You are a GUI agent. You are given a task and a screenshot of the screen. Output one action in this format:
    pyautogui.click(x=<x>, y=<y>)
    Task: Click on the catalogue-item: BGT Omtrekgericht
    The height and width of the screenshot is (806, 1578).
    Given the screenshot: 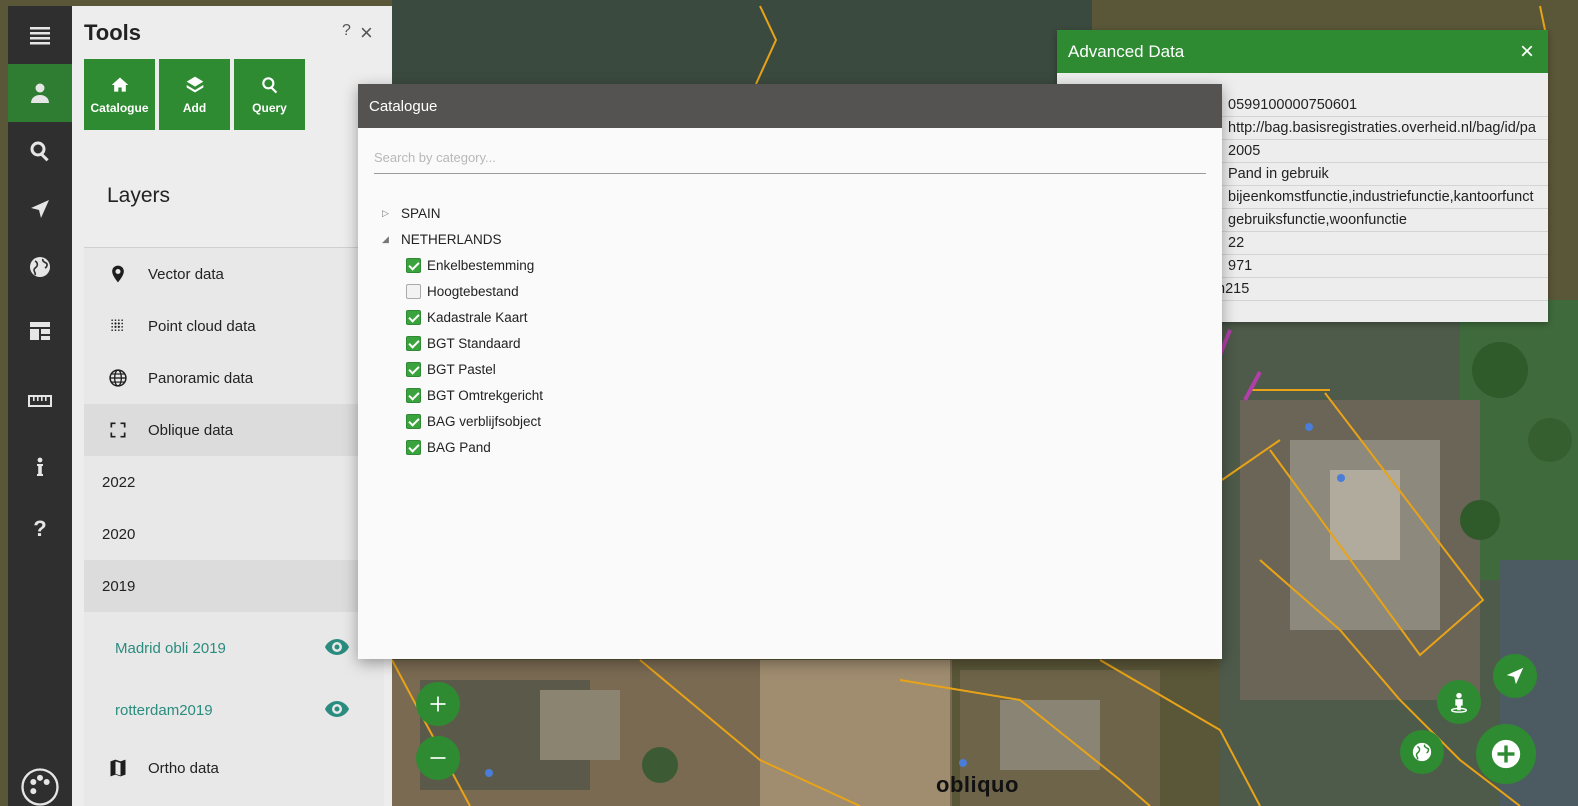 What is the action you would take?
    pyautogui.click(x=474, y=395)
    